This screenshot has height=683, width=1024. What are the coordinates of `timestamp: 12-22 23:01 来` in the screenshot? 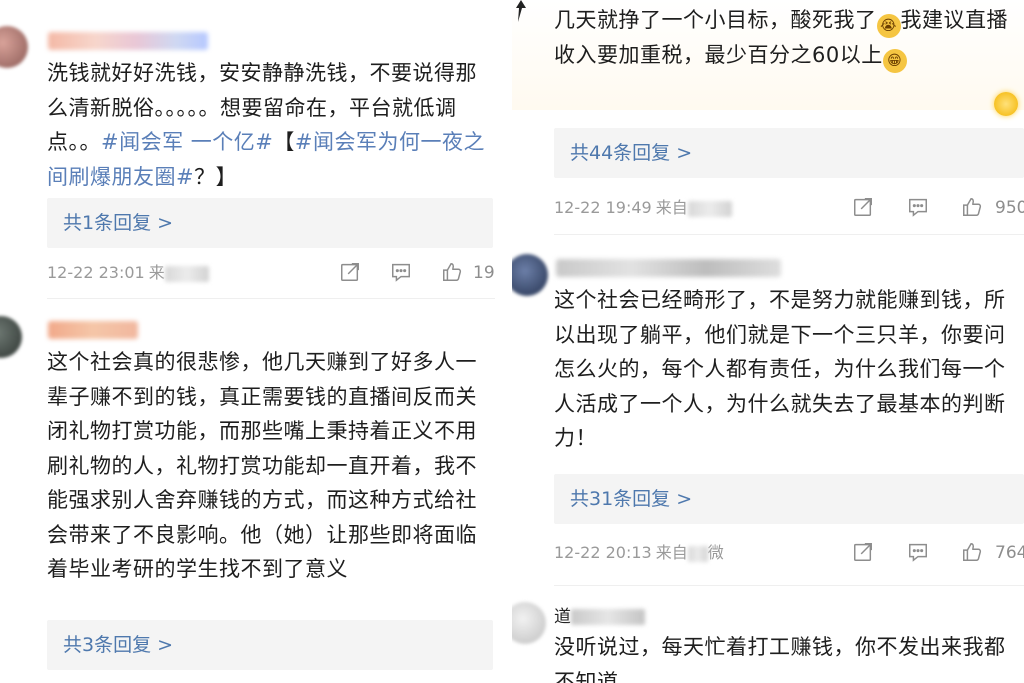 It's located at (128, 273).